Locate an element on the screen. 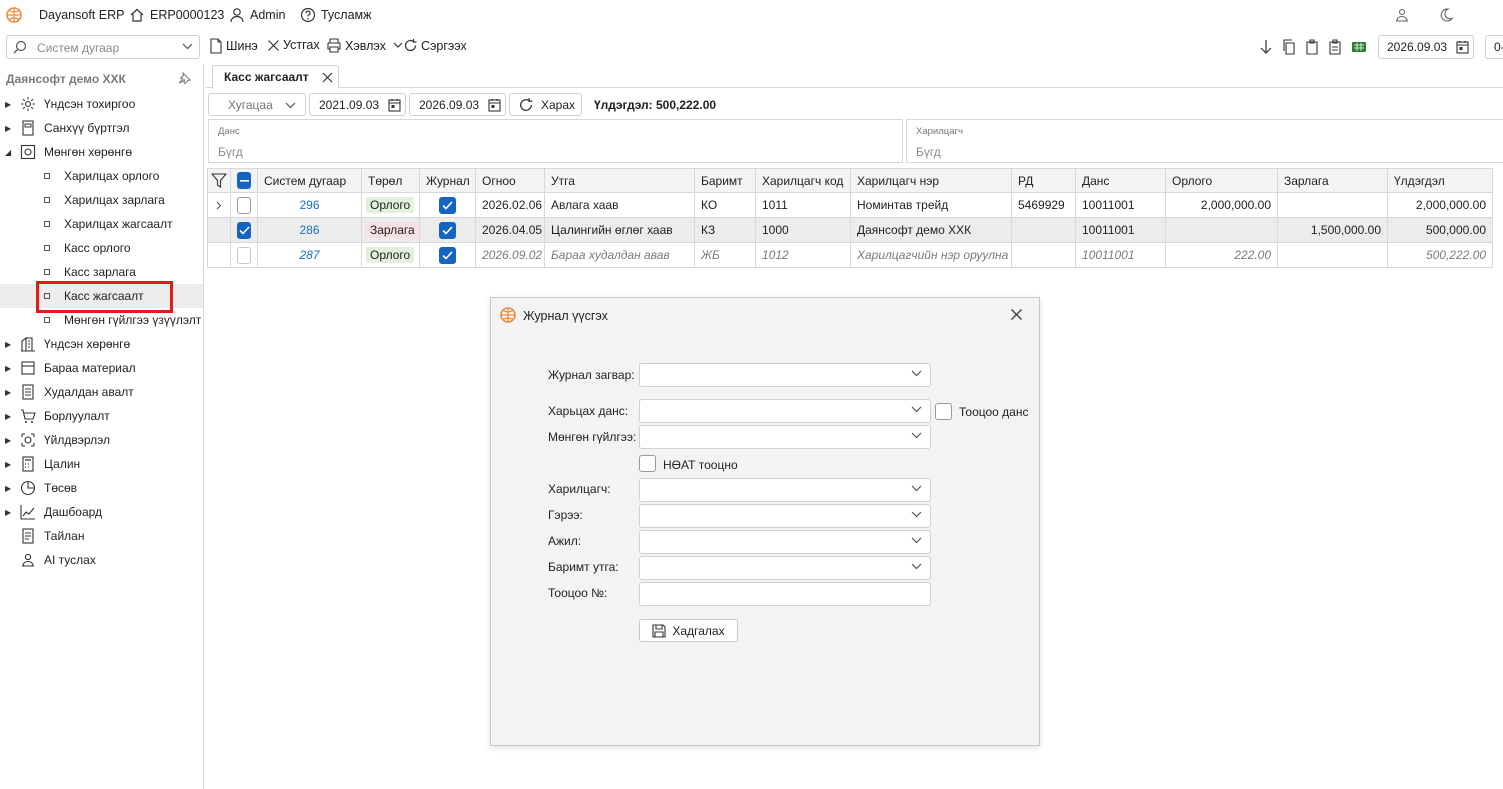 Image resolution: width=1503 pixels, height=789 pixels. partner-select is located at coordinates (785, 490).